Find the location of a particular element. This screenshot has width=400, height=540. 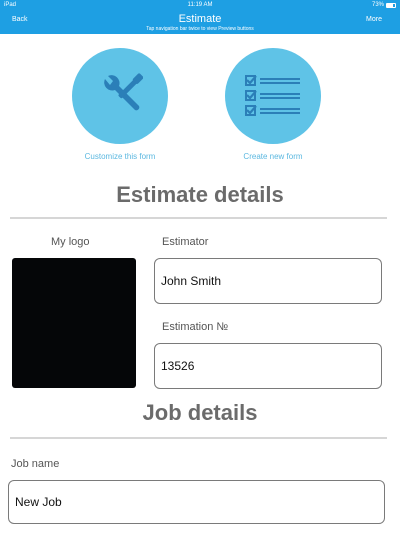

customize-circle is located at coordinates (120, 96).